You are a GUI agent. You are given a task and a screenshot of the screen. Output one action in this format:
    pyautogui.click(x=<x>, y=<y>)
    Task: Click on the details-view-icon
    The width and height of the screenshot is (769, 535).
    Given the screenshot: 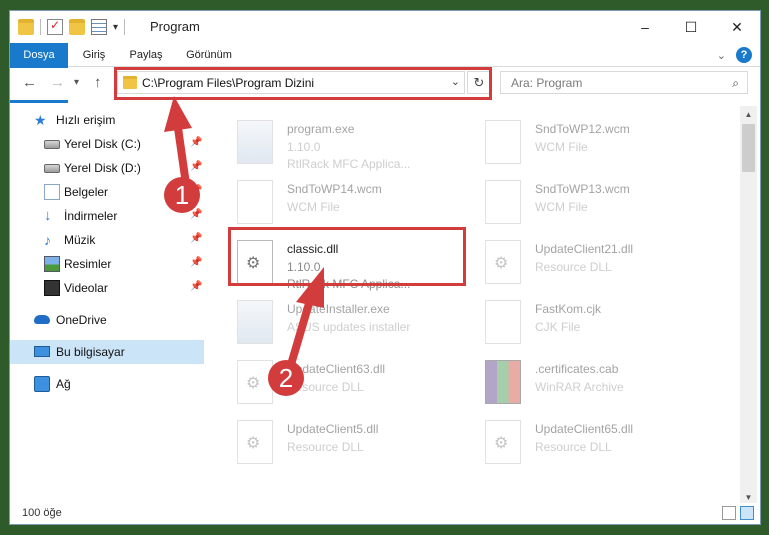 What is the action you would take?
    pyautogui.click(x=729, y=513)
    